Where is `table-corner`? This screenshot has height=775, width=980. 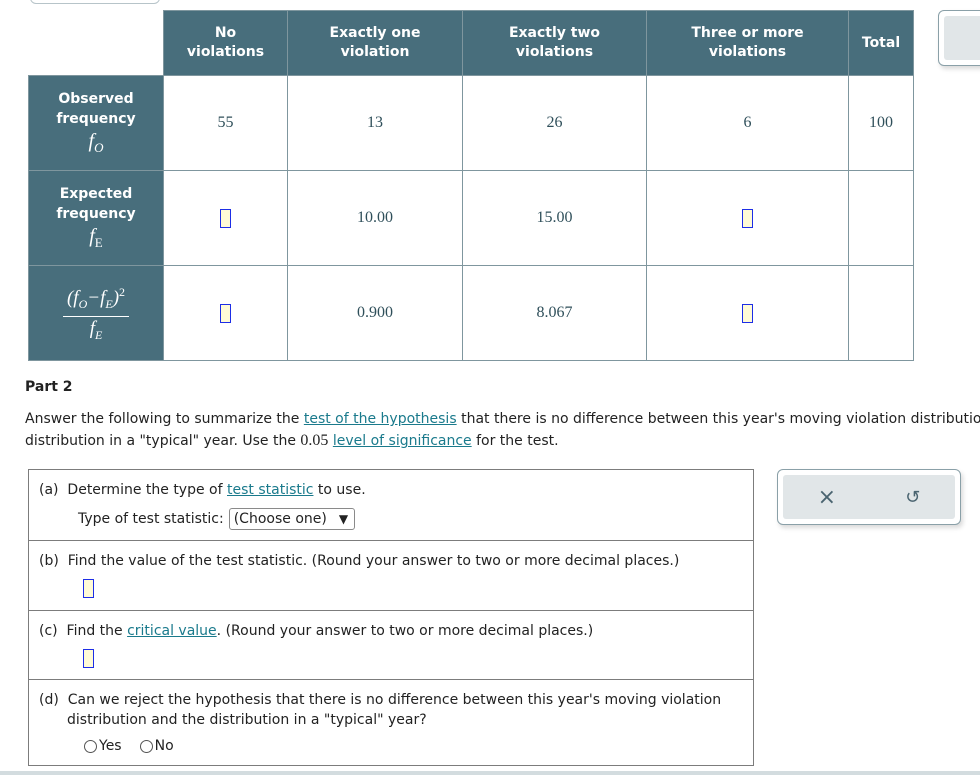 table-corner is located at coordinates (96, 43).